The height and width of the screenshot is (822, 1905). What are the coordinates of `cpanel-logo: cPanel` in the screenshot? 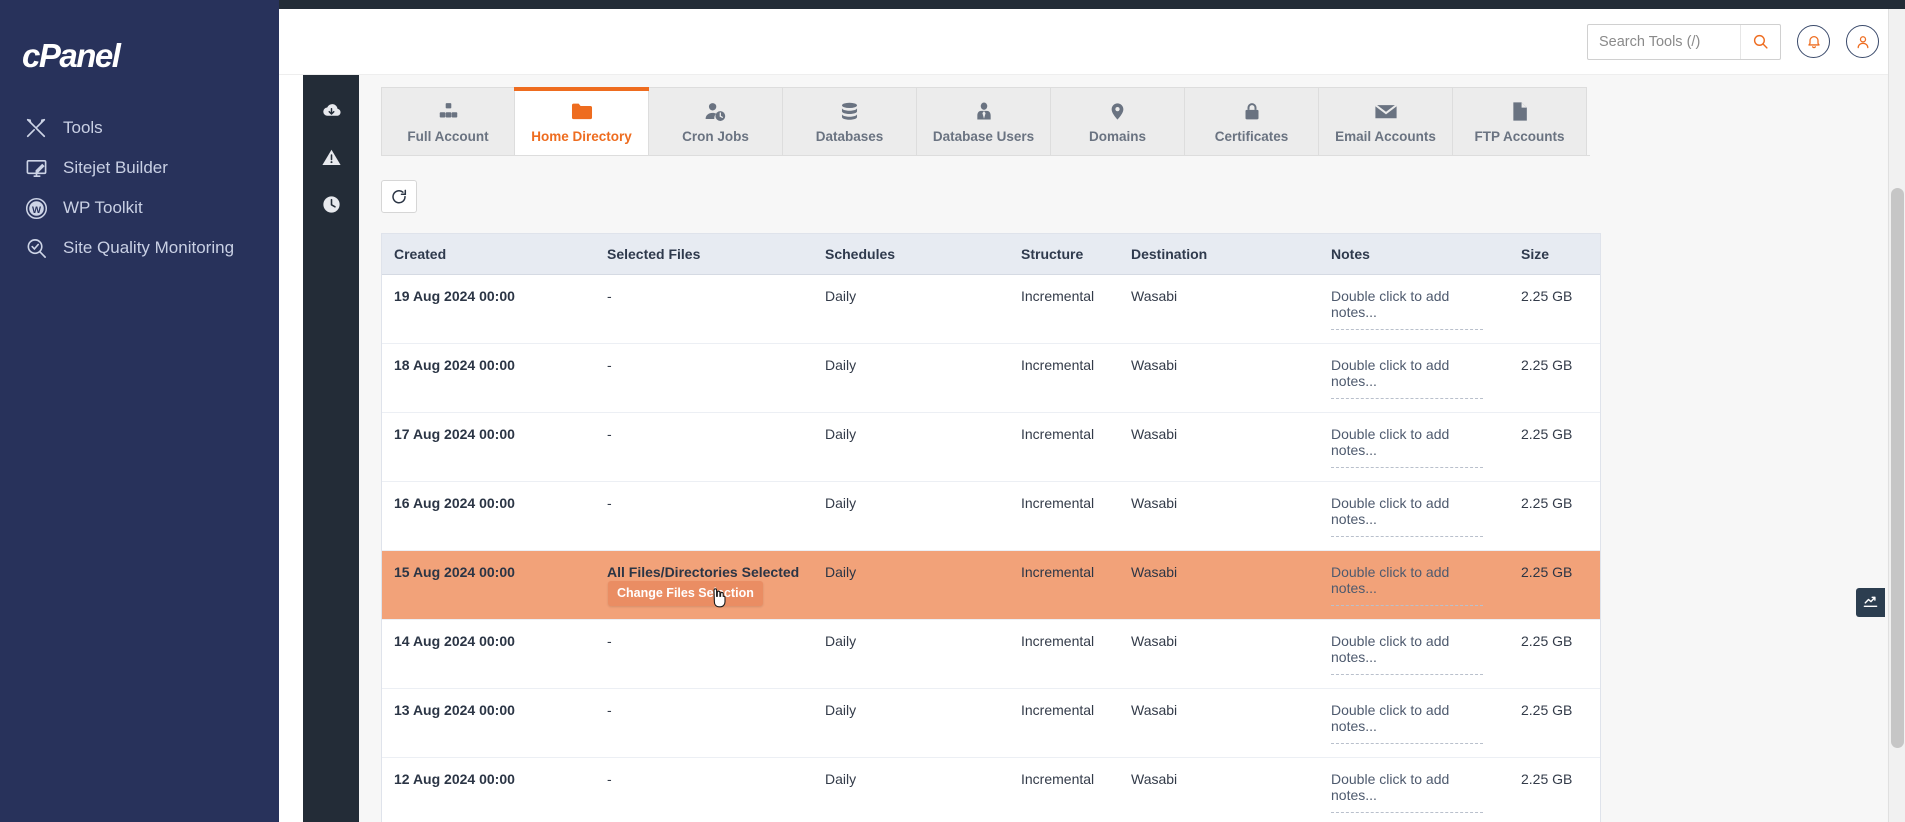 It's located at (117, 57).